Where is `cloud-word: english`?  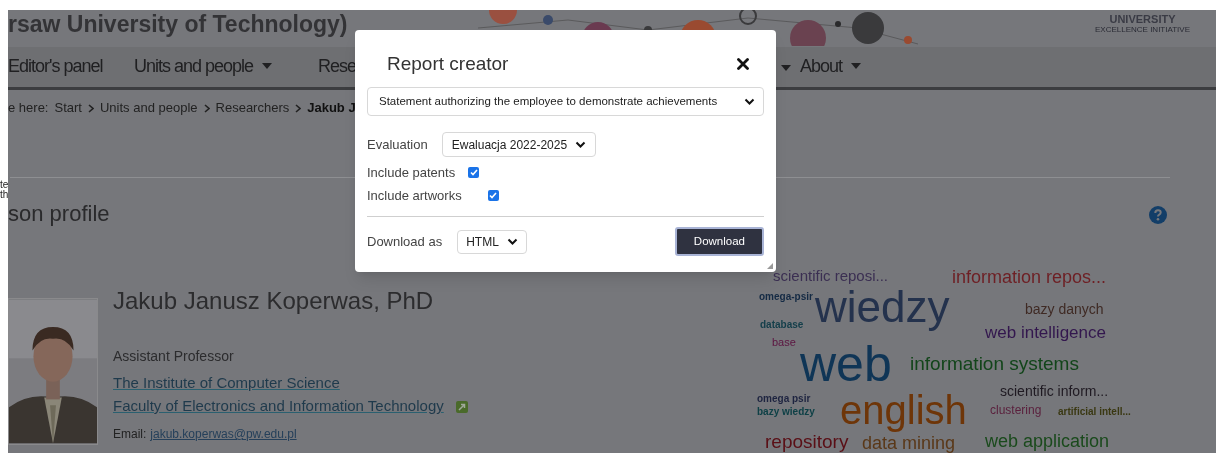
cloud-word: english is located at coordinates (903, 410).